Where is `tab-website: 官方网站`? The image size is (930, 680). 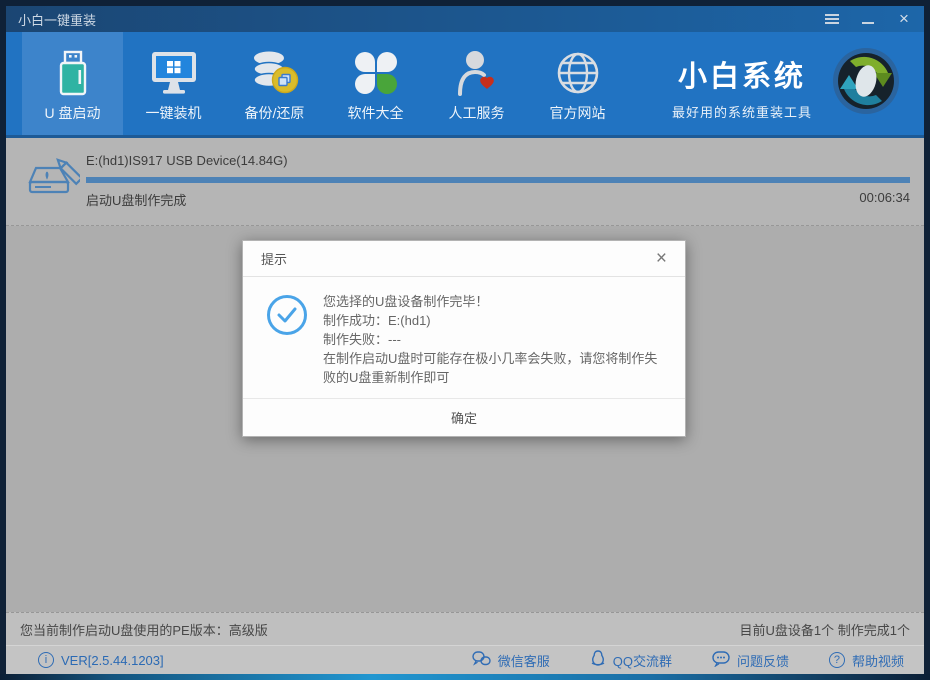 tab-website: 官方网站 is located at coordinates (577, 83).